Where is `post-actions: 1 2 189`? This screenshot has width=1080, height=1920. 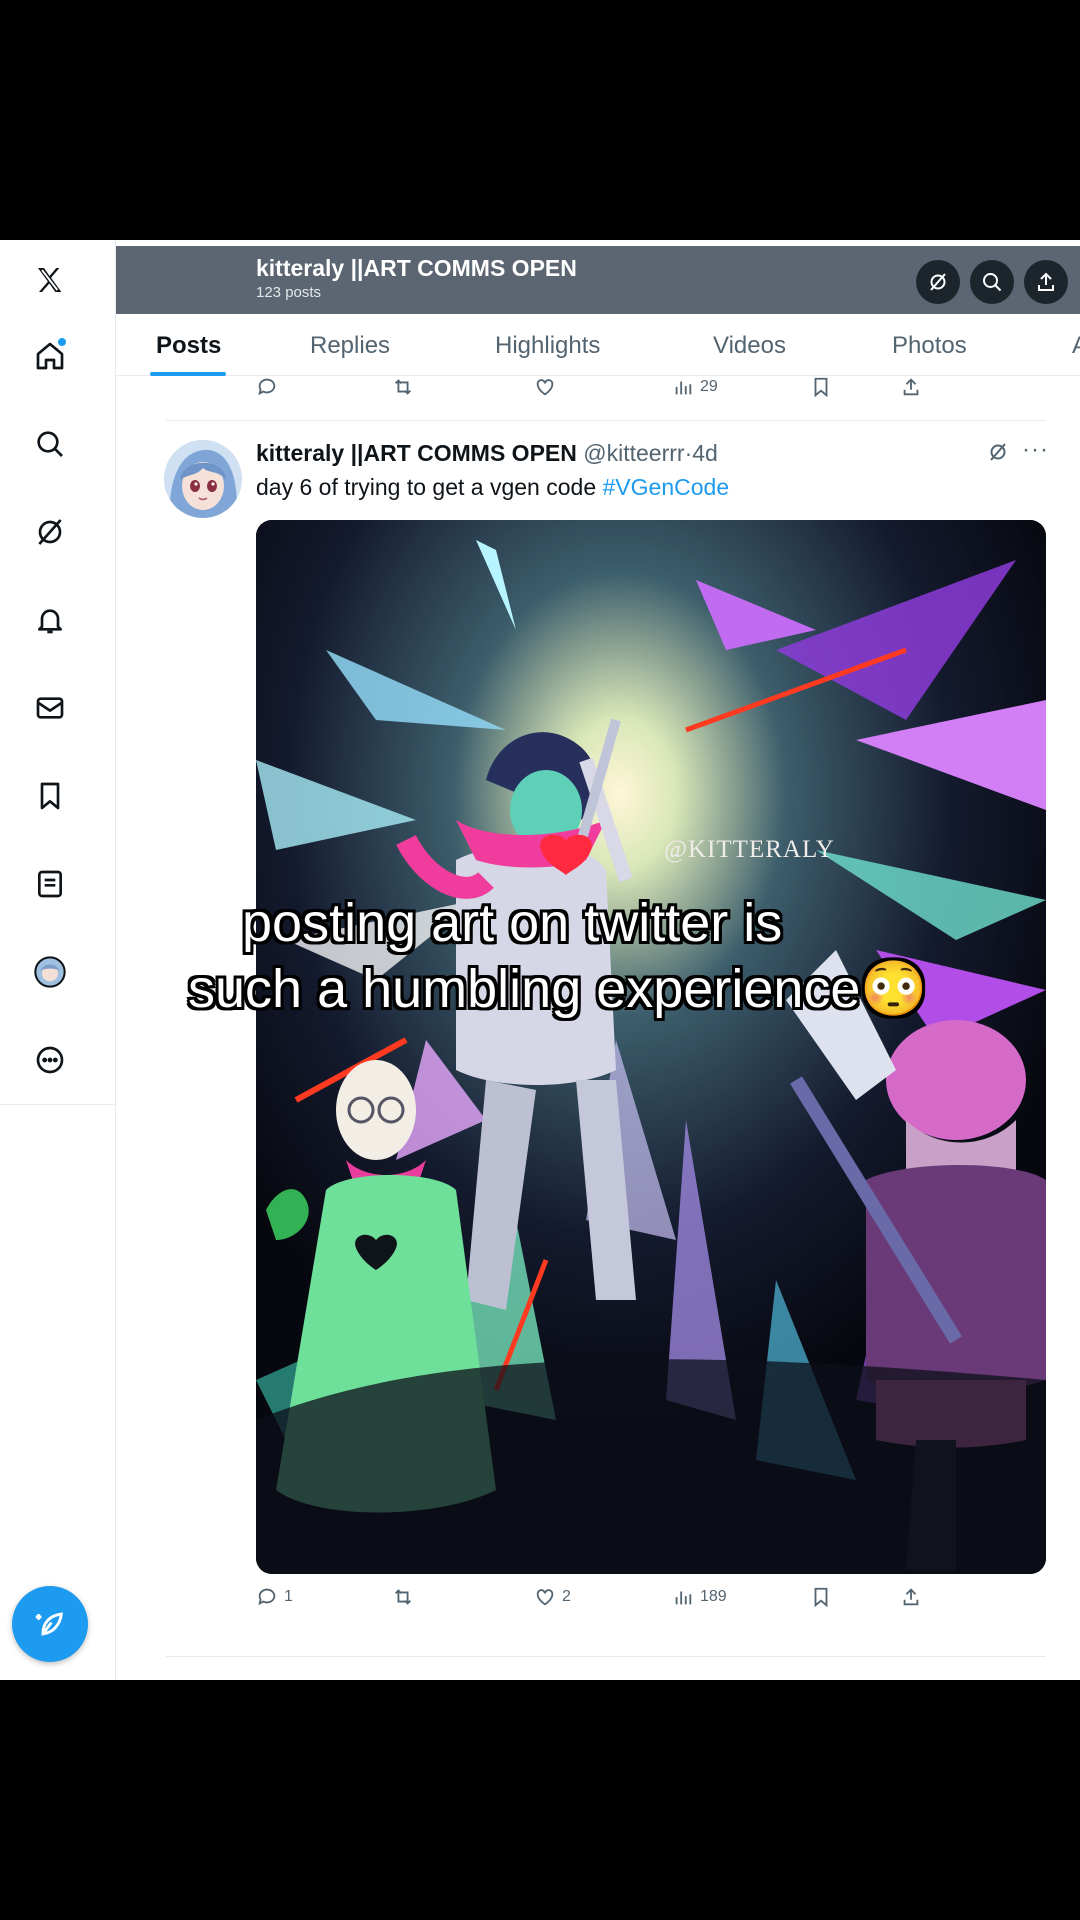 post-actions: 1 2 189 is located at coordinates (606, 1601).